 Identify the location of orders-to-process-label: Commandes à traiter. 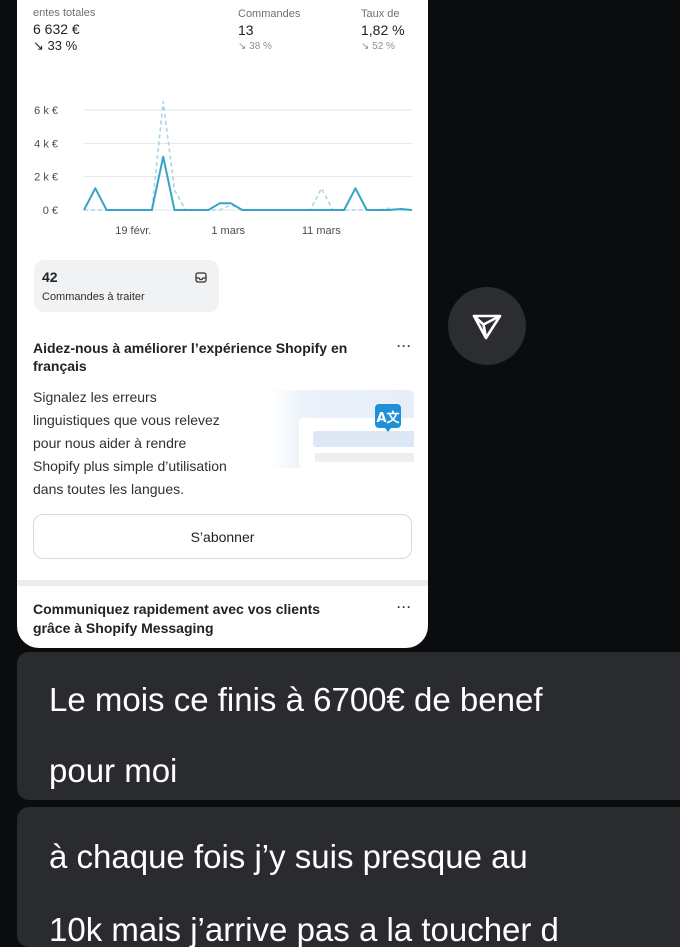
(93, 297).